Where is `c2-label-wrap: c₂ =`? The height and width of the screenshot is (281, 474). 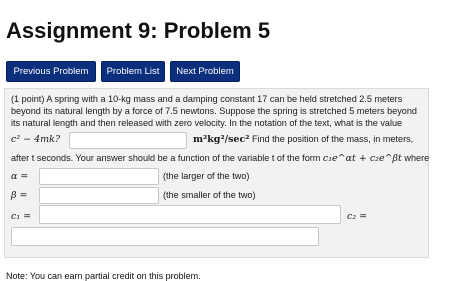 c2-label-wrap: c₂ = is located at coordinates (357, 216).